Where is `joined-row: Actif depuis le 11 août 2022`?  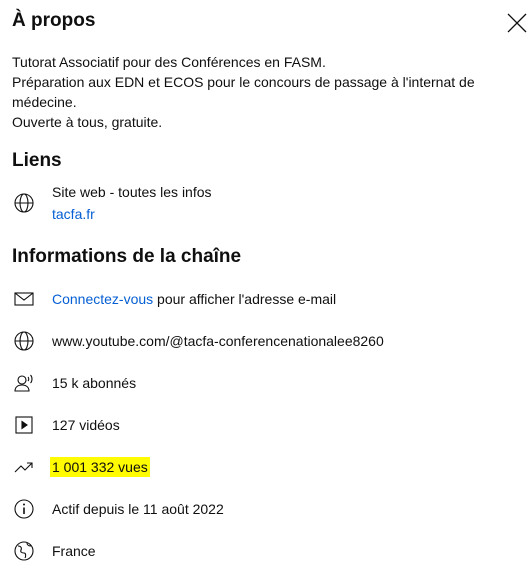
joined-row: Actif depuis le 11 août 2022 is located at coordinates (118, 509).